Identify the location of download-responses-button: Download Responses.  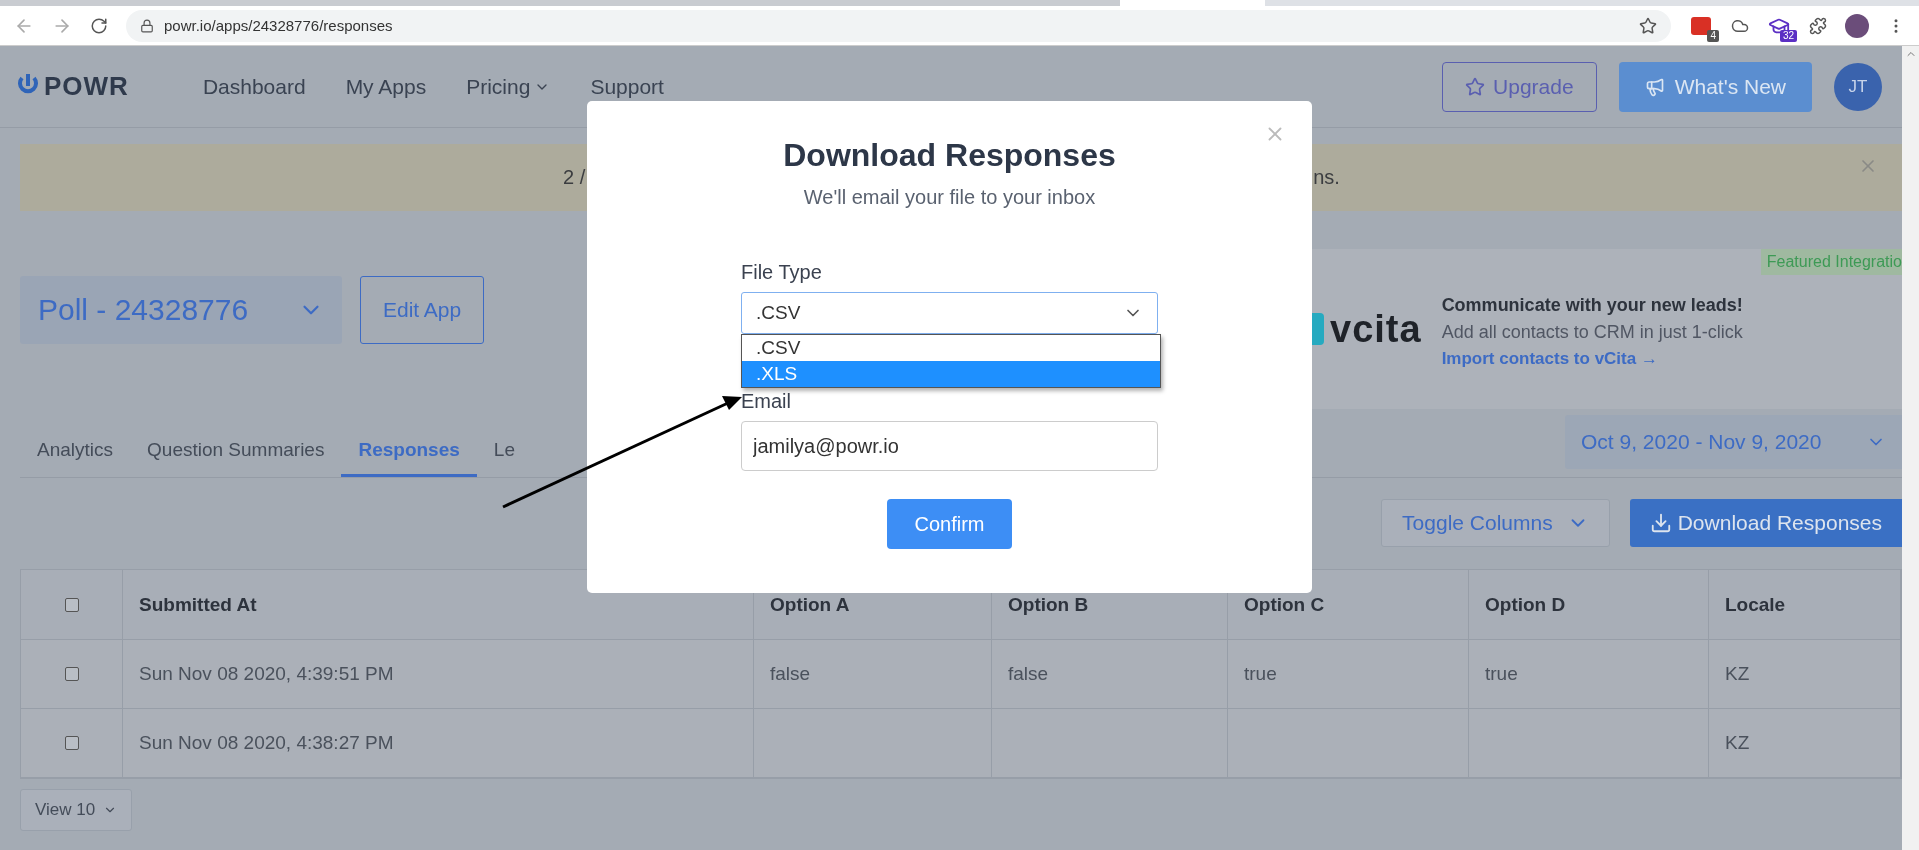
(1765, 523).